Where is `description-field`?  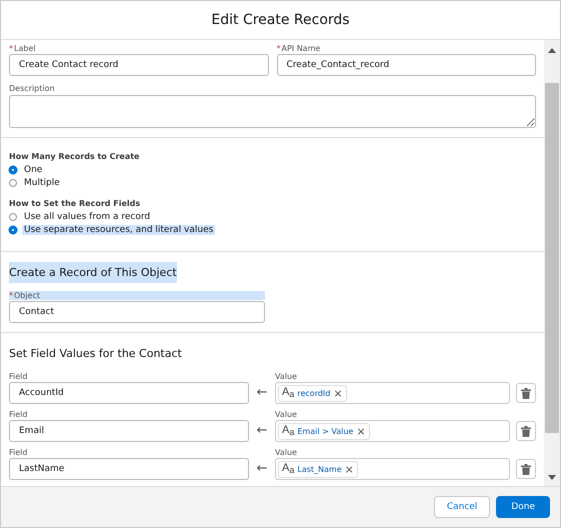 description-field is located at coordinates (272, 111).